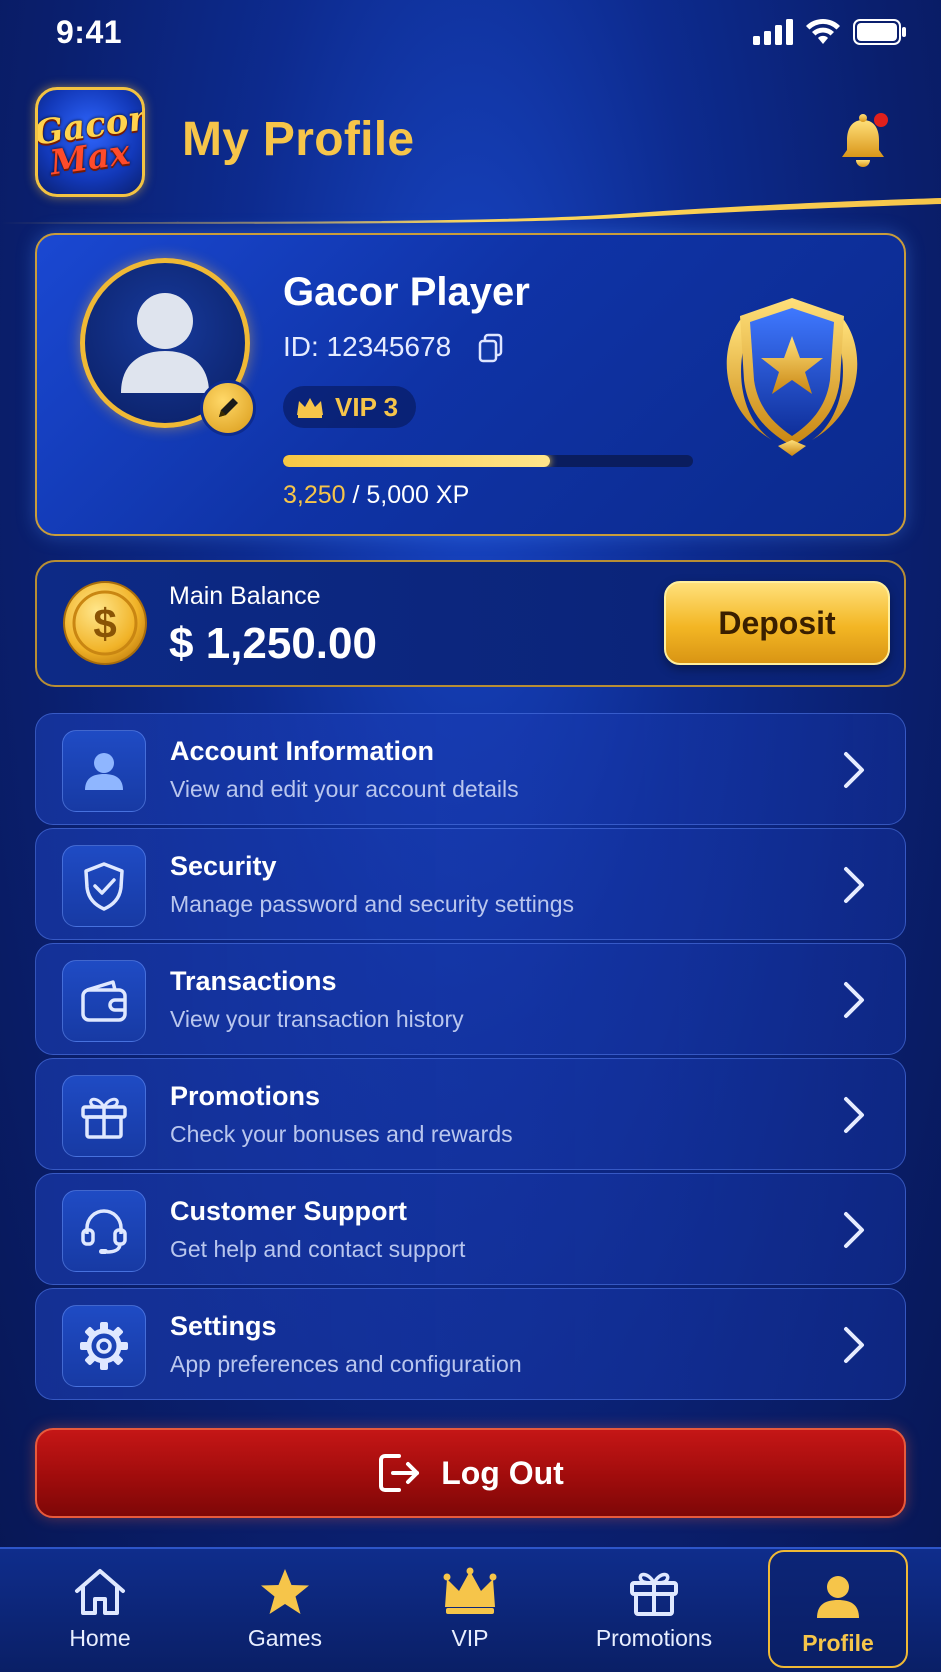 The height and width of the screenshot is (1672, 941). Describe the element at coordinates (346, 1364) in the screenshot. I see `menu-subtitle: App preferences and configuration` at that location.